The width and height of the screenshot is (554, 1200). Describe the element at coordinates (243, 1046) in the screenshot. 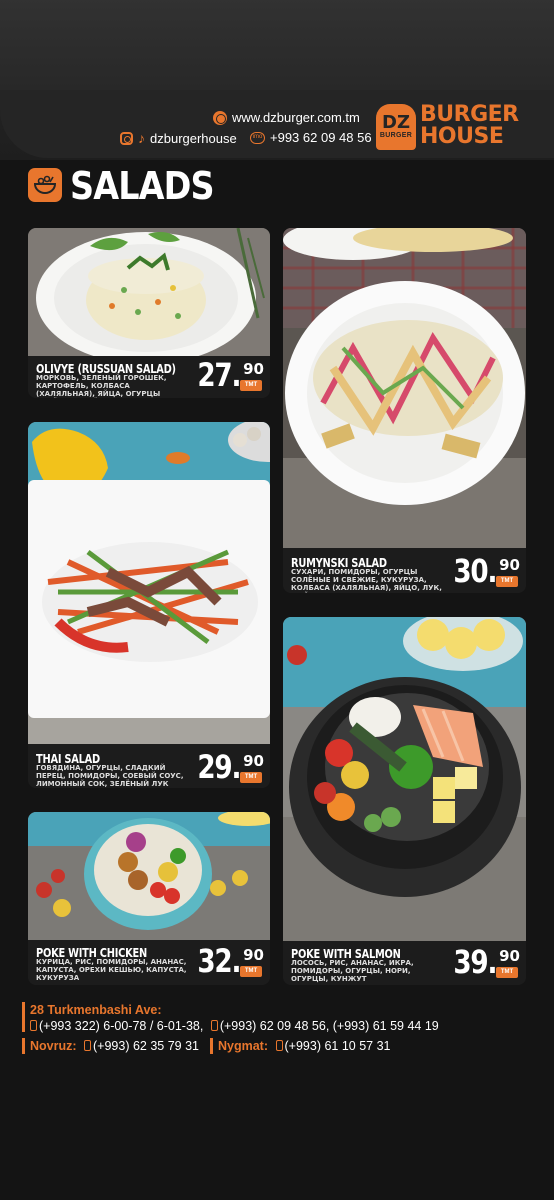

I see `branch2-label: Nygmat:` at that location.